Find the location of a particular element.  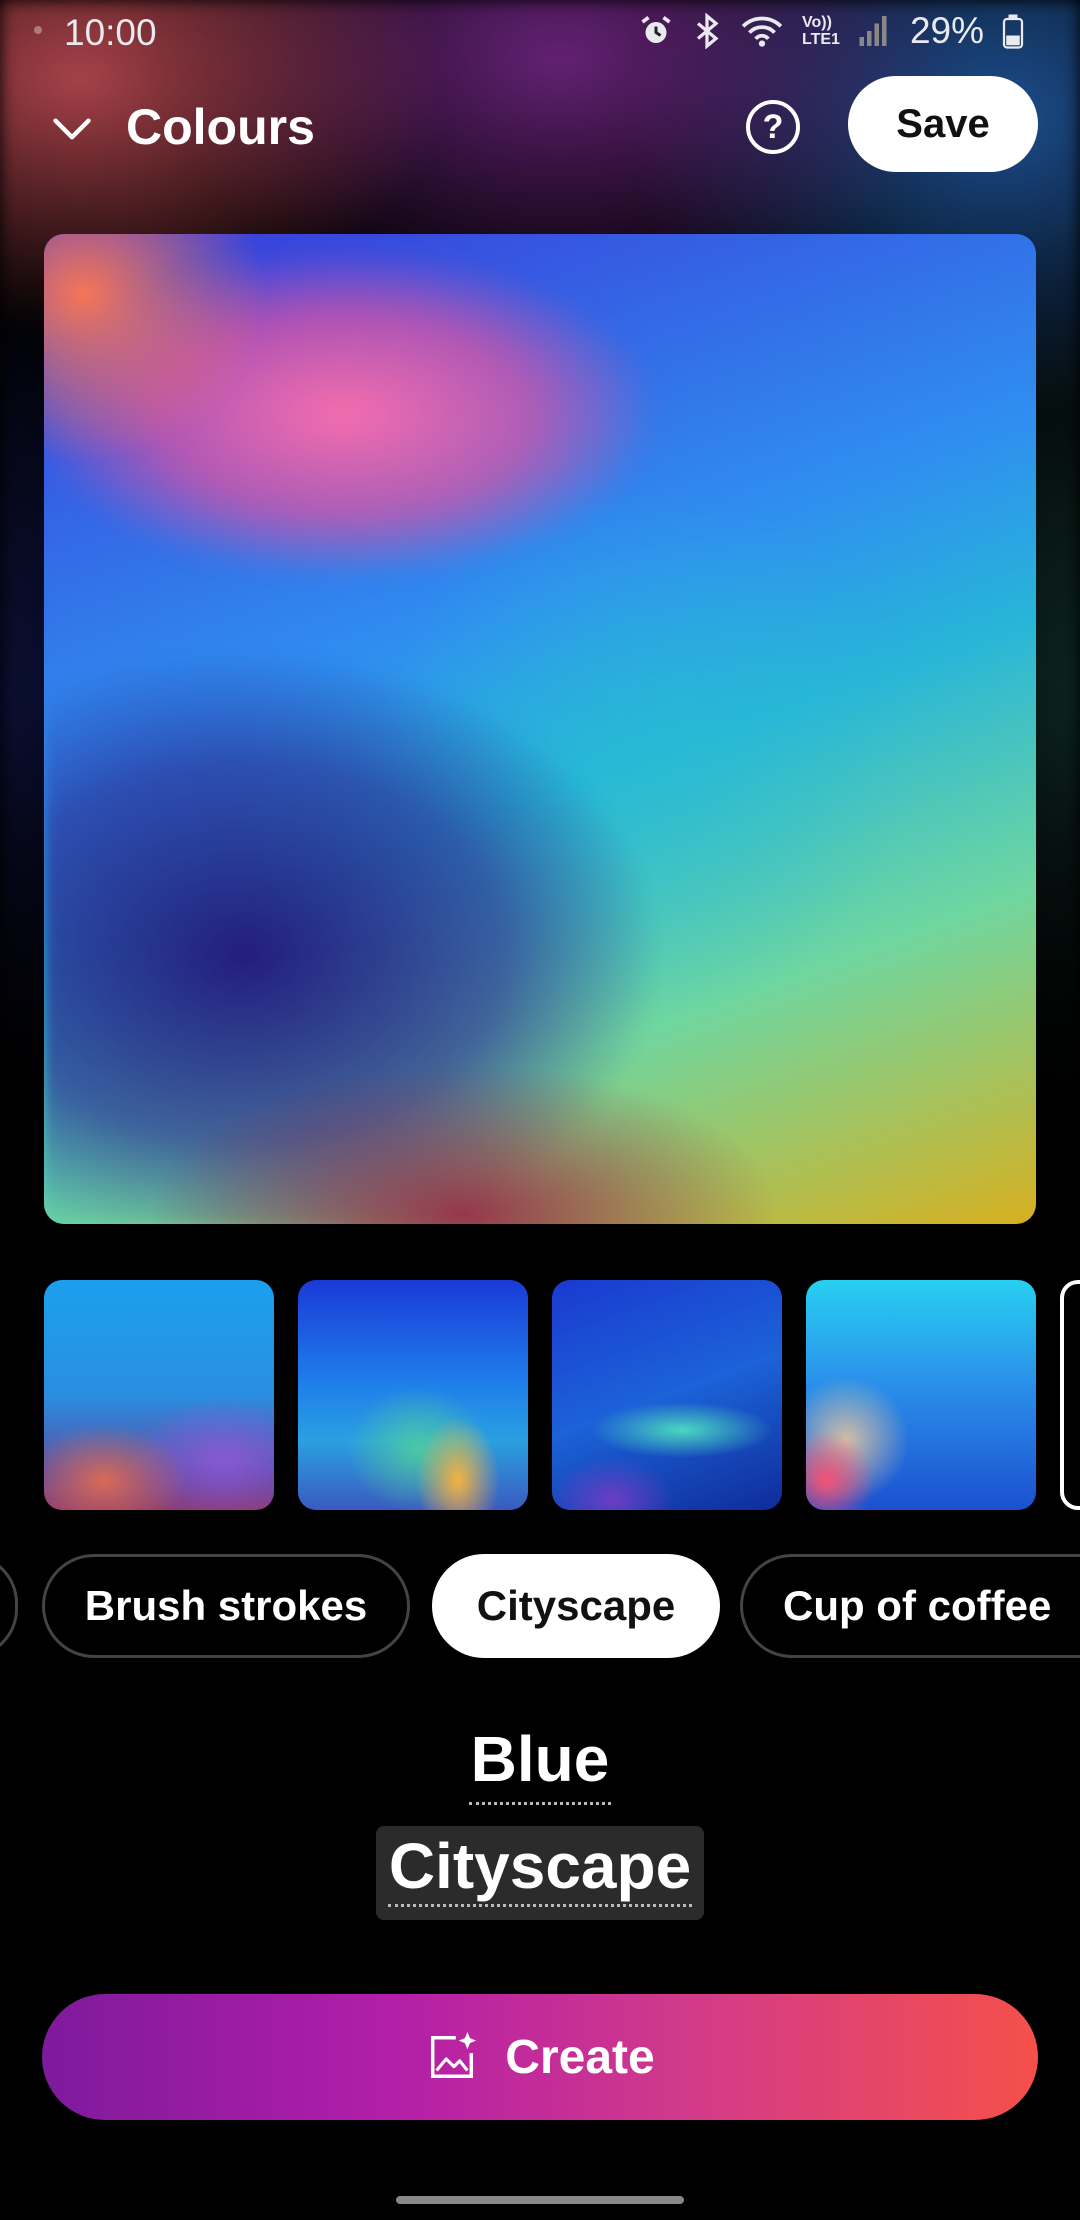

chip-brush-strokes: Brush strokes is located at coordinates (226, 1606).